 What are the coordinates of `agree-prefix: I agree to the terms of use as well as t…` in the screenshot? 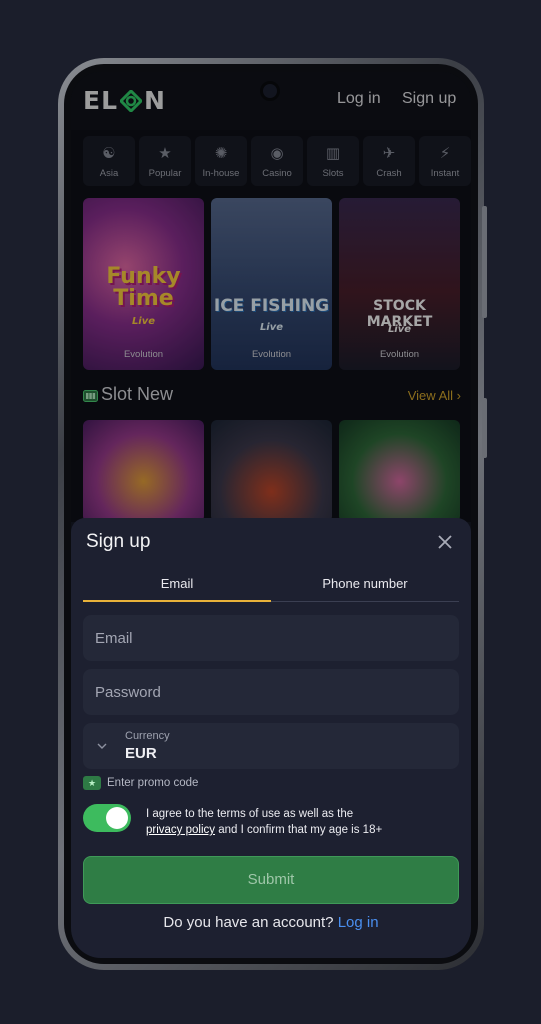 It's located at (250, 814).